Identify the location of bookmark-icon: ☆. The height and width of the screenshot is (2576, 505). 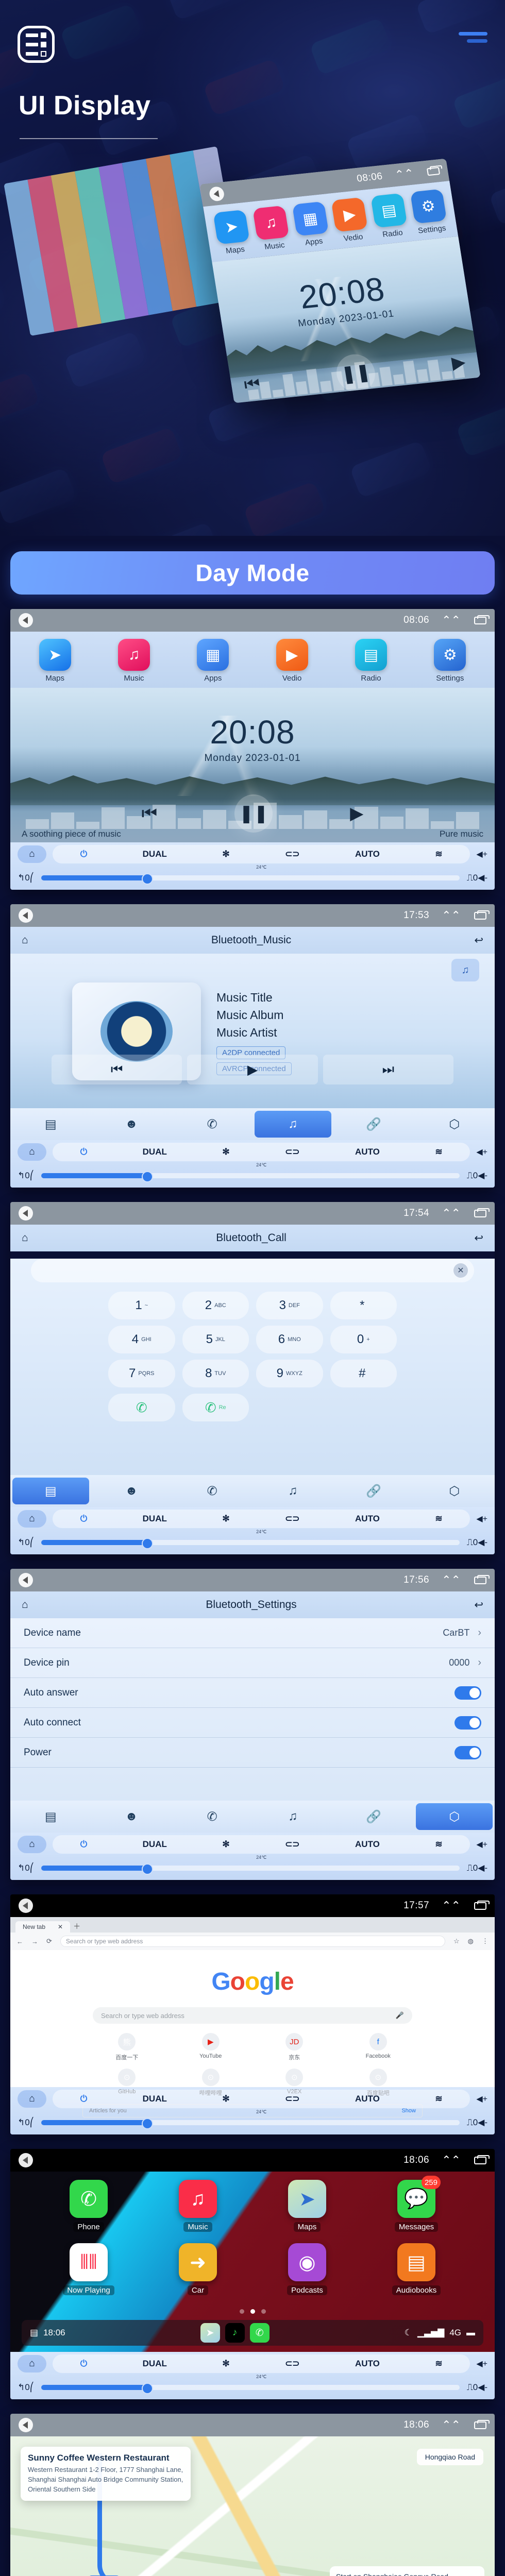
(456, 1941).